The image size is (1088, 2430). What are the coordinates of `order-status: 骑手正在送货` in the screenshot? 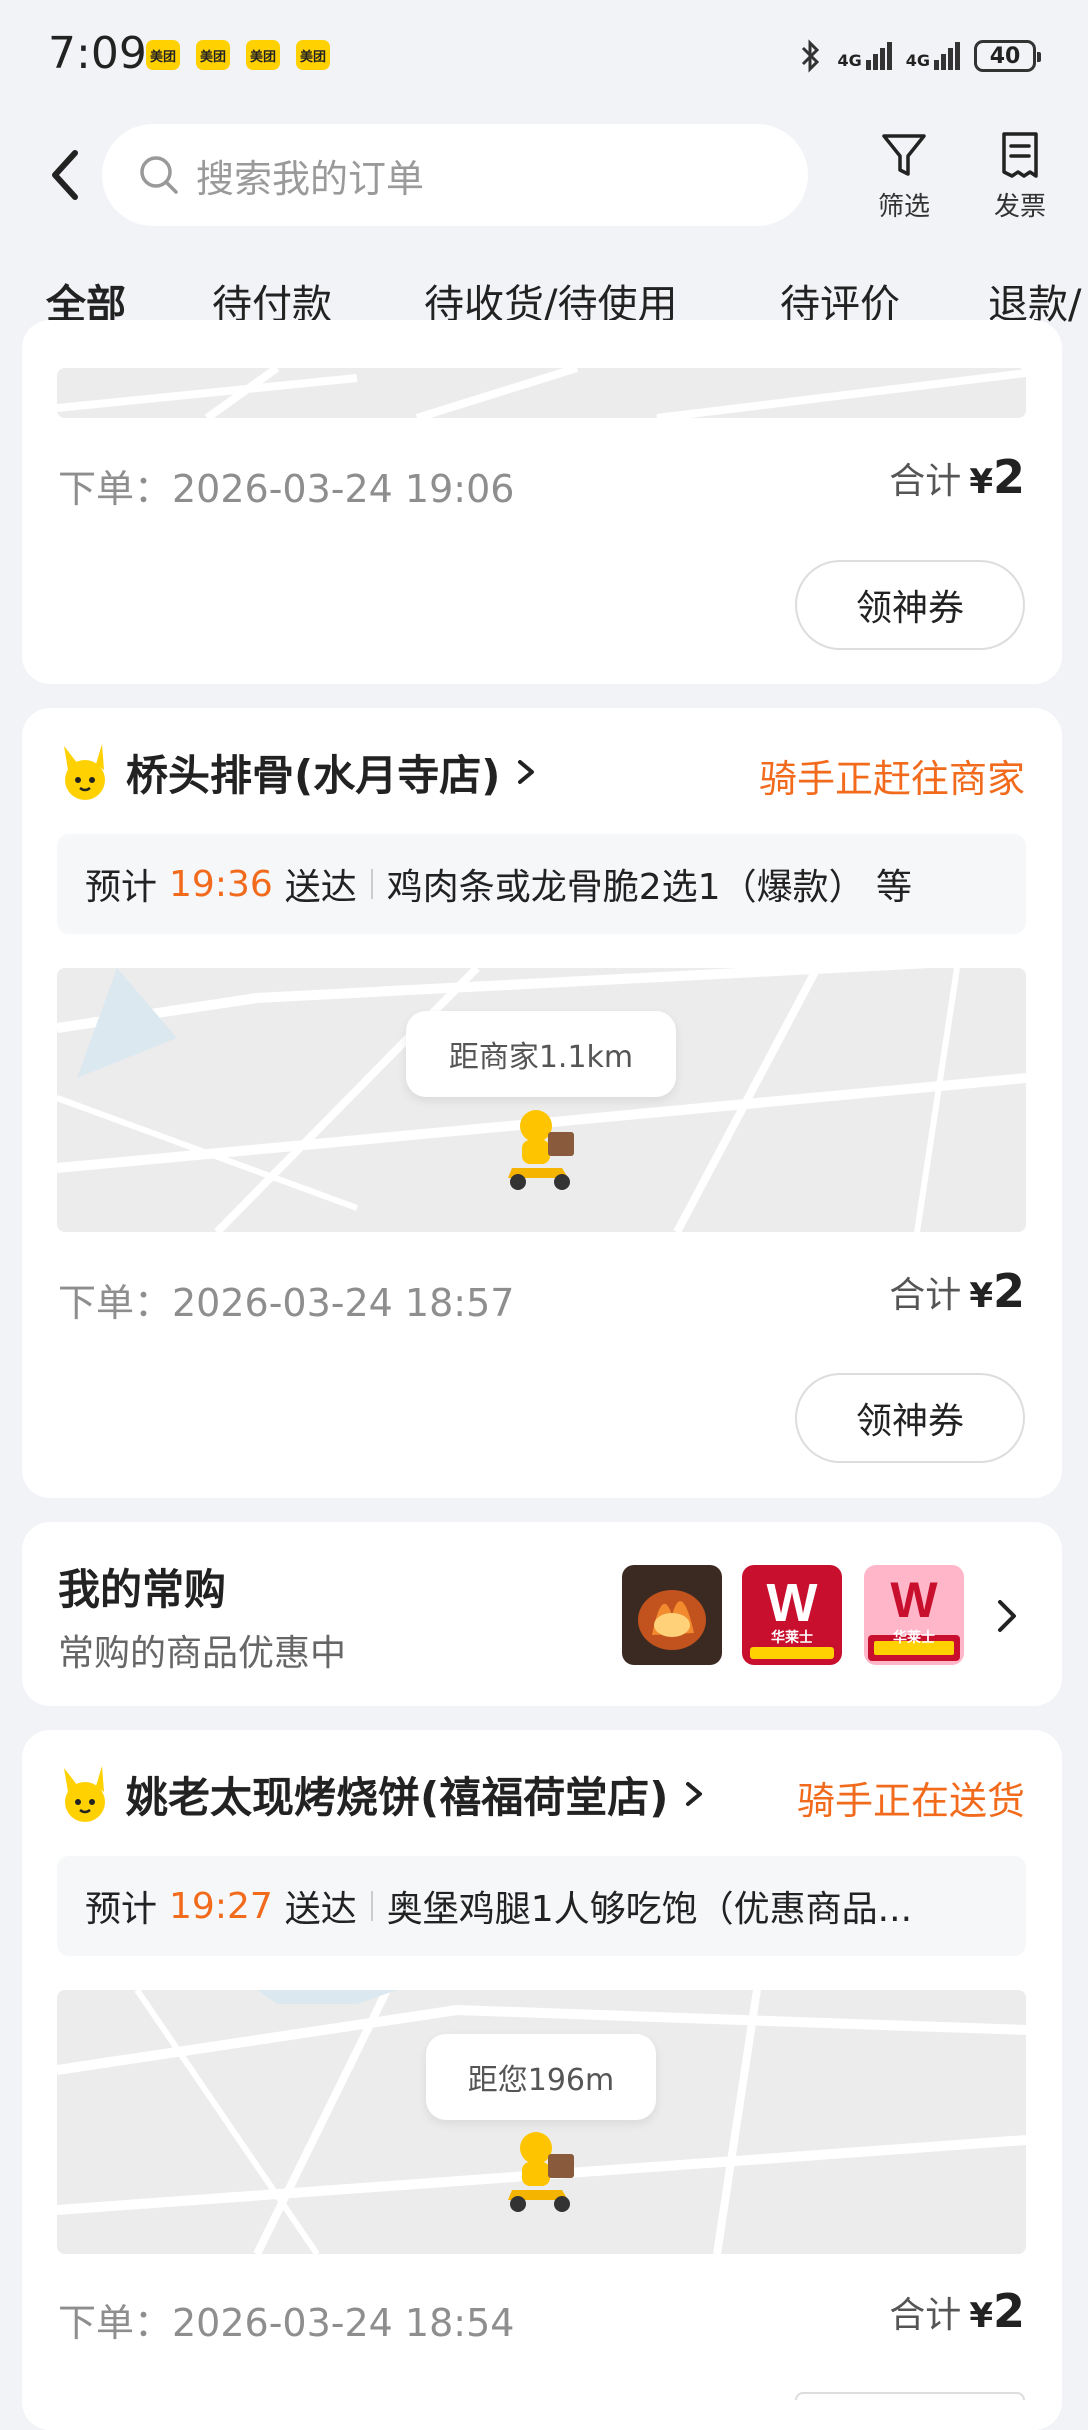 It's located at (910, 1801).